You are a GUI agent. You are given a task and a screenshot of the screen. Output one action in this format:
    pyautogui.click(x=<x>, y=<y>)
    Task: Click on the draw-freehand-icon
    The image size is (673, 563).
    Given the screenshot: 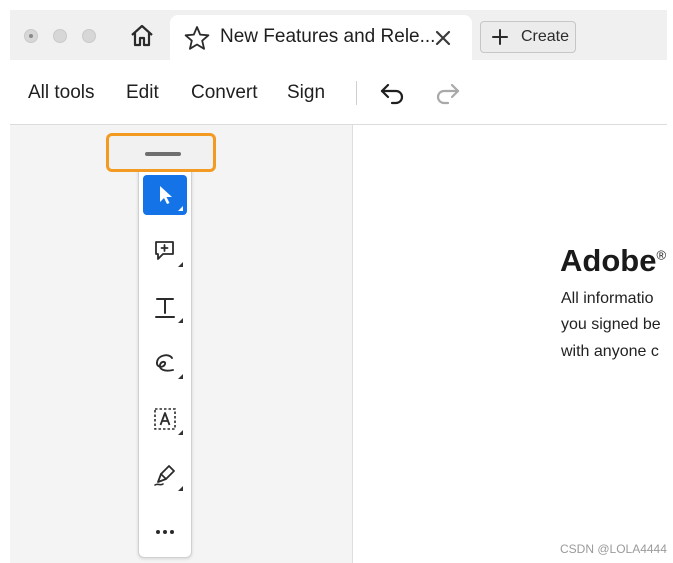 What is the action you would take?
    pyautogui.click(x=165, y=363)
    